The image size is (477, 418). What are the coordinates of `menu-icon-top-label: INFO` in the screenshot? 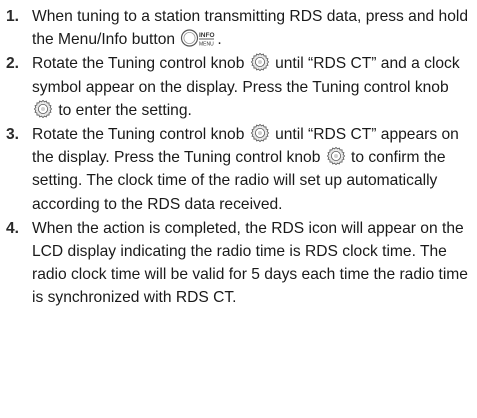 It's located at (207, 35).